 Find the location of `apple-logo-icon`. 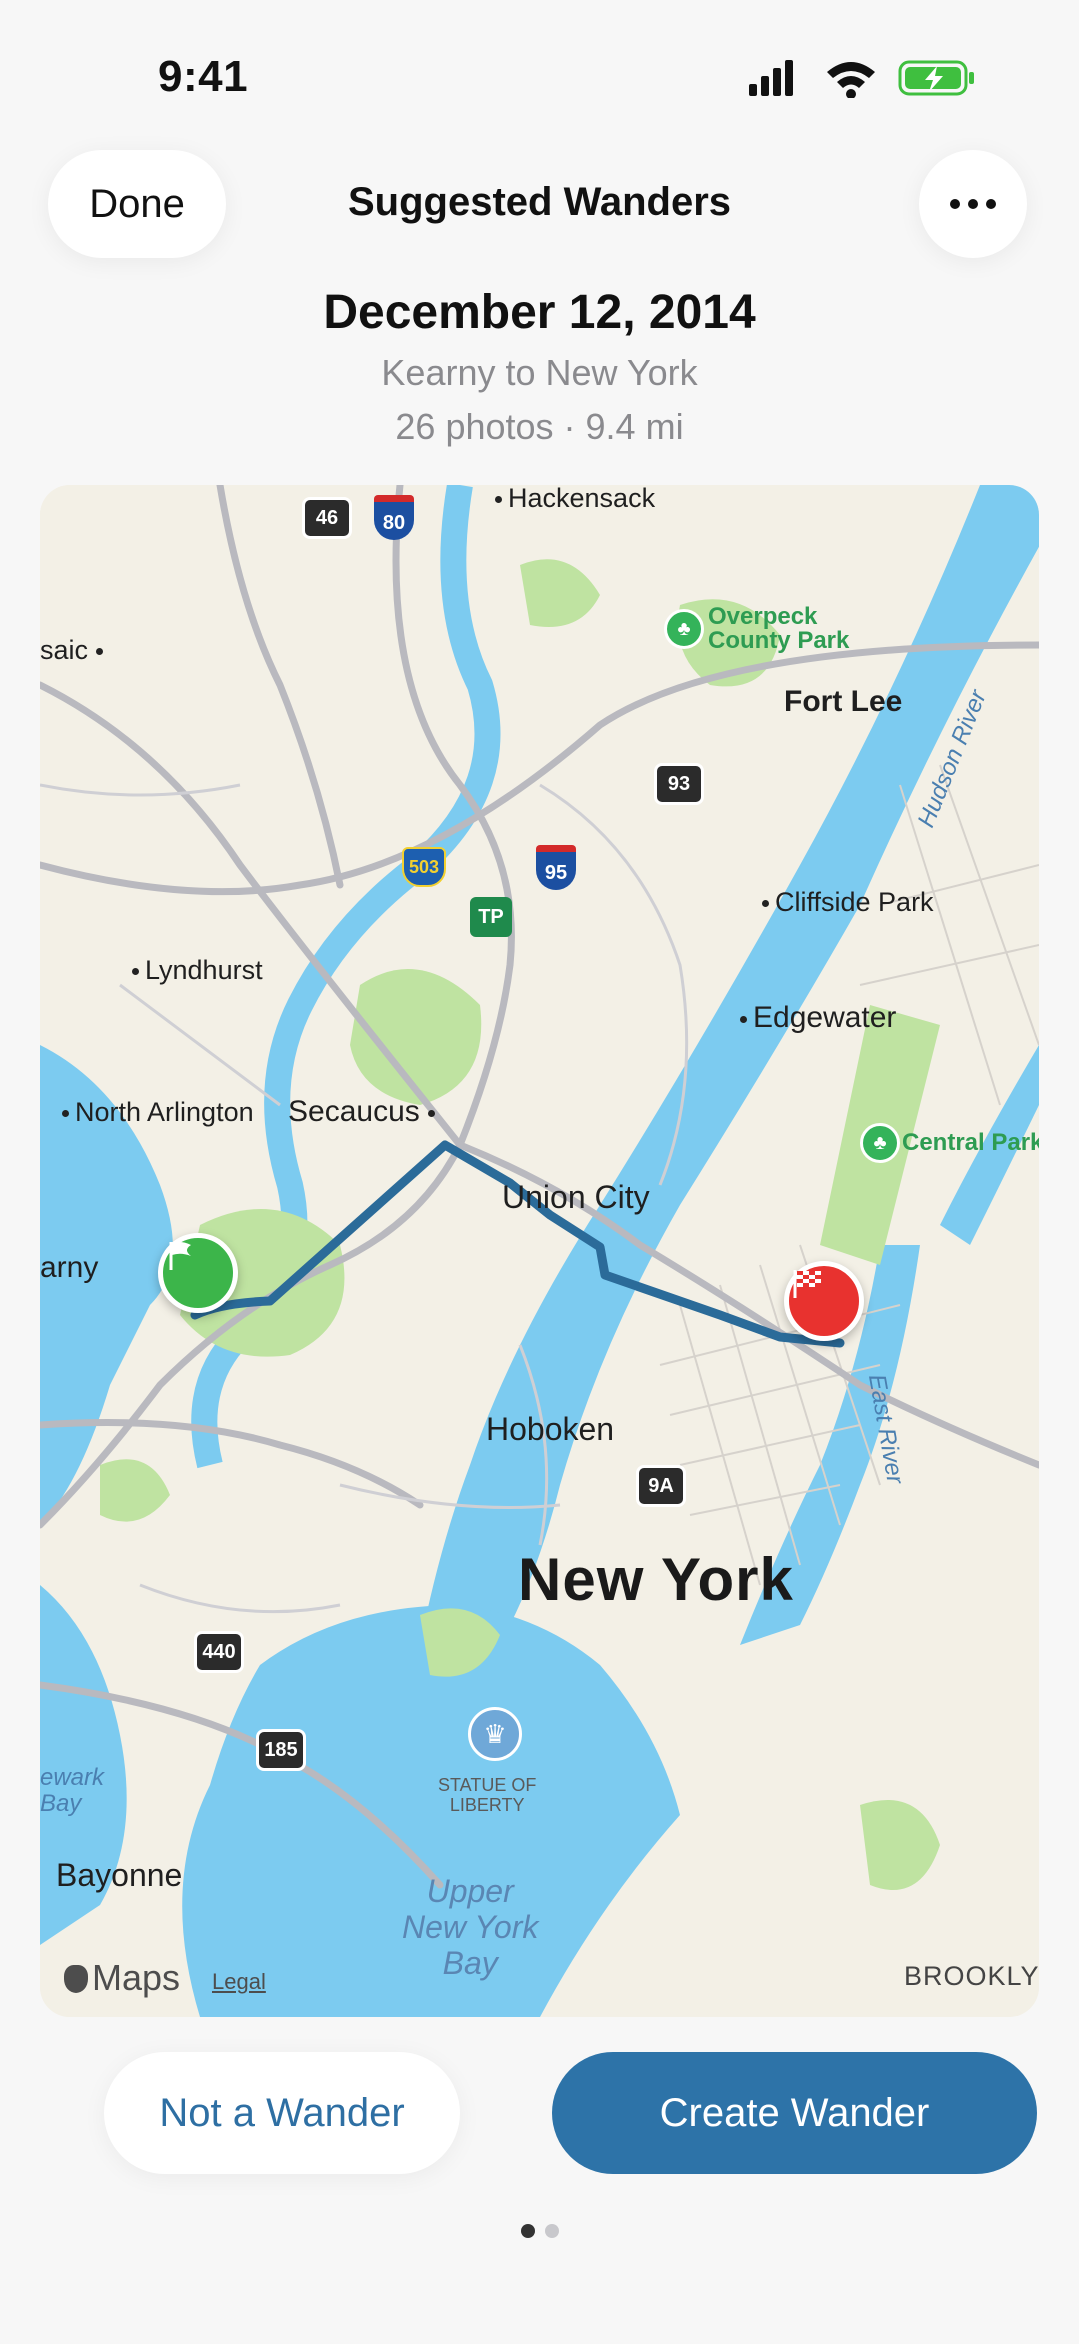

apple-logo-icon is located at coordinates (76, 1979).